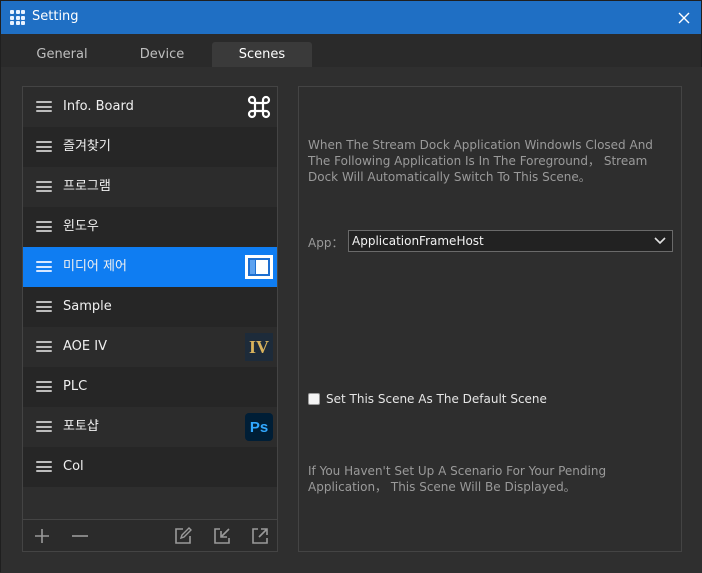 The width and height of the screenshot is (702, 573). I want to click on default-scene-option: Set This Scene As The Default Scene, so click(427, 399).